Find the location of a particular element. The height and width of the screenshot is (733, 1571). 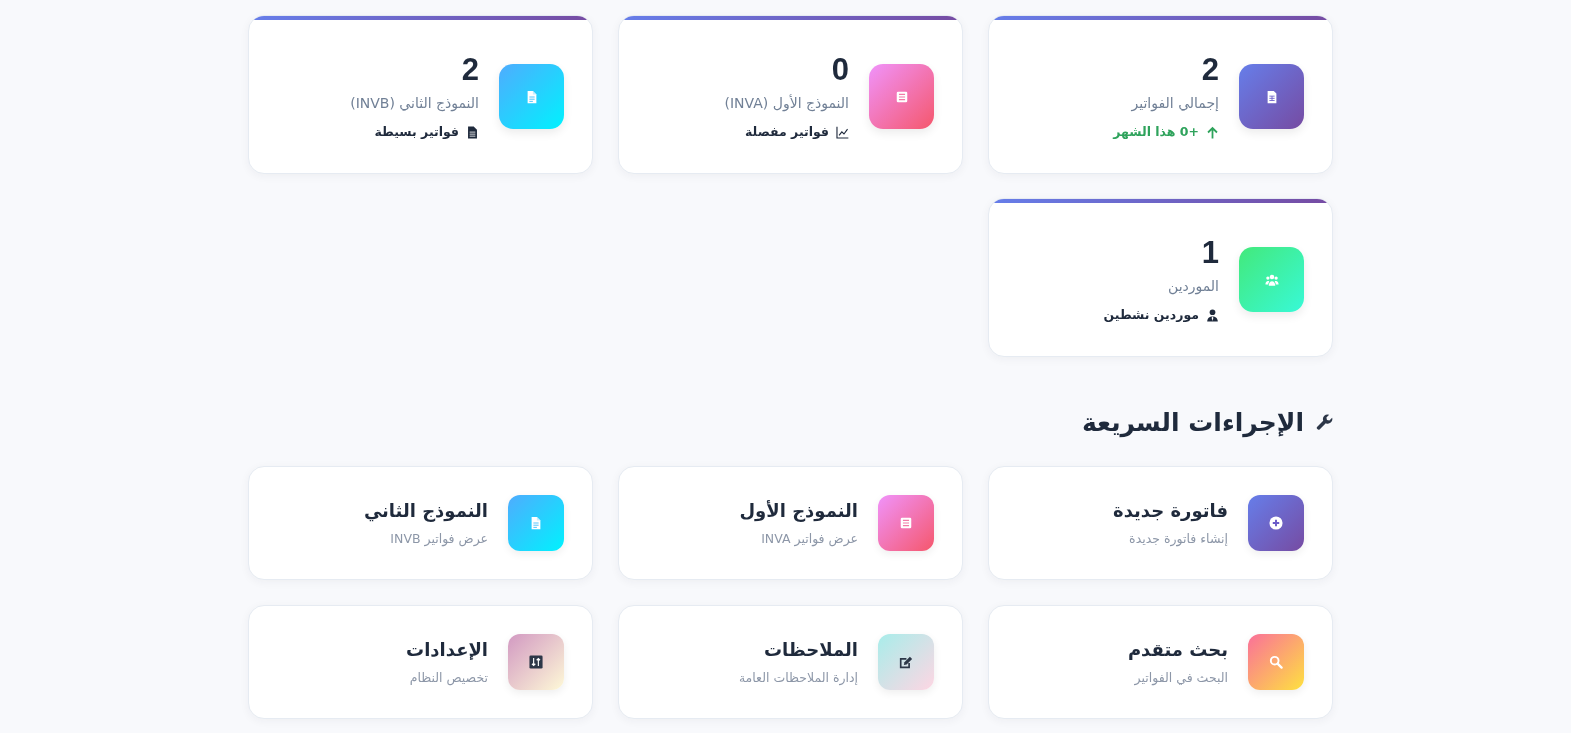

stat-value: 1 is located at coordinates (1210, 253).